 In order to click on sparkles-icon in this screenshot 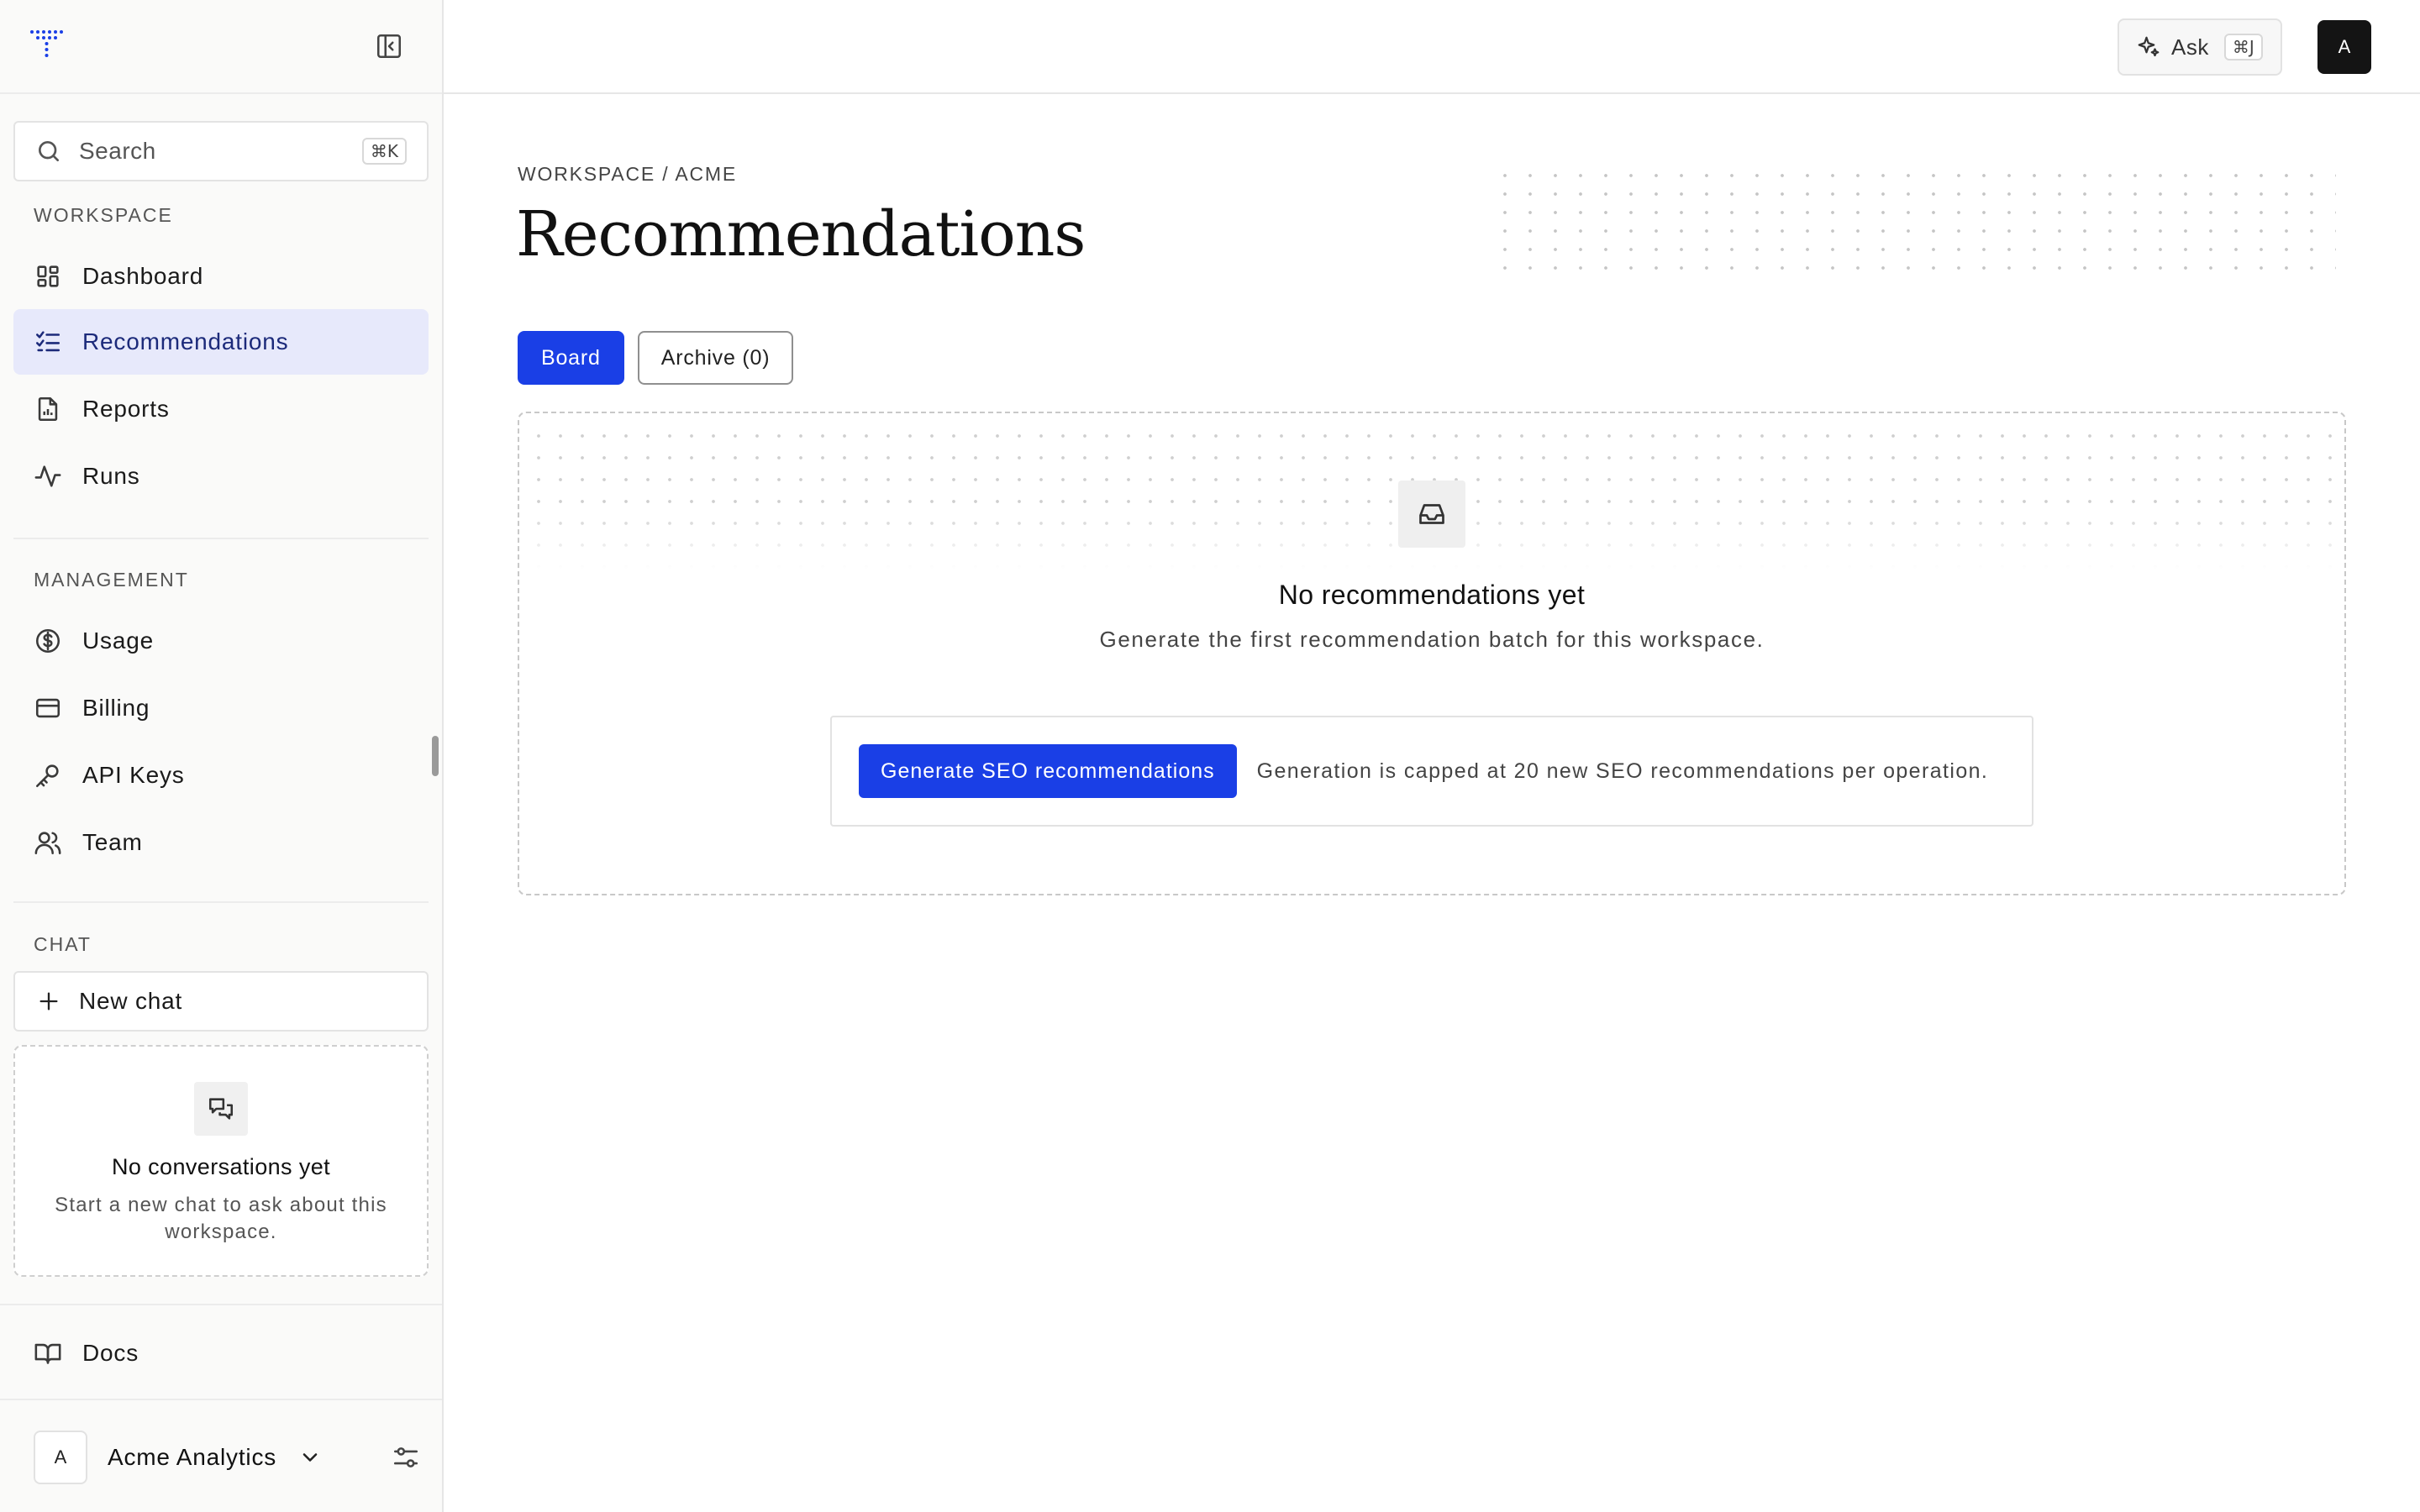, I will do `click(2148, 47)`.